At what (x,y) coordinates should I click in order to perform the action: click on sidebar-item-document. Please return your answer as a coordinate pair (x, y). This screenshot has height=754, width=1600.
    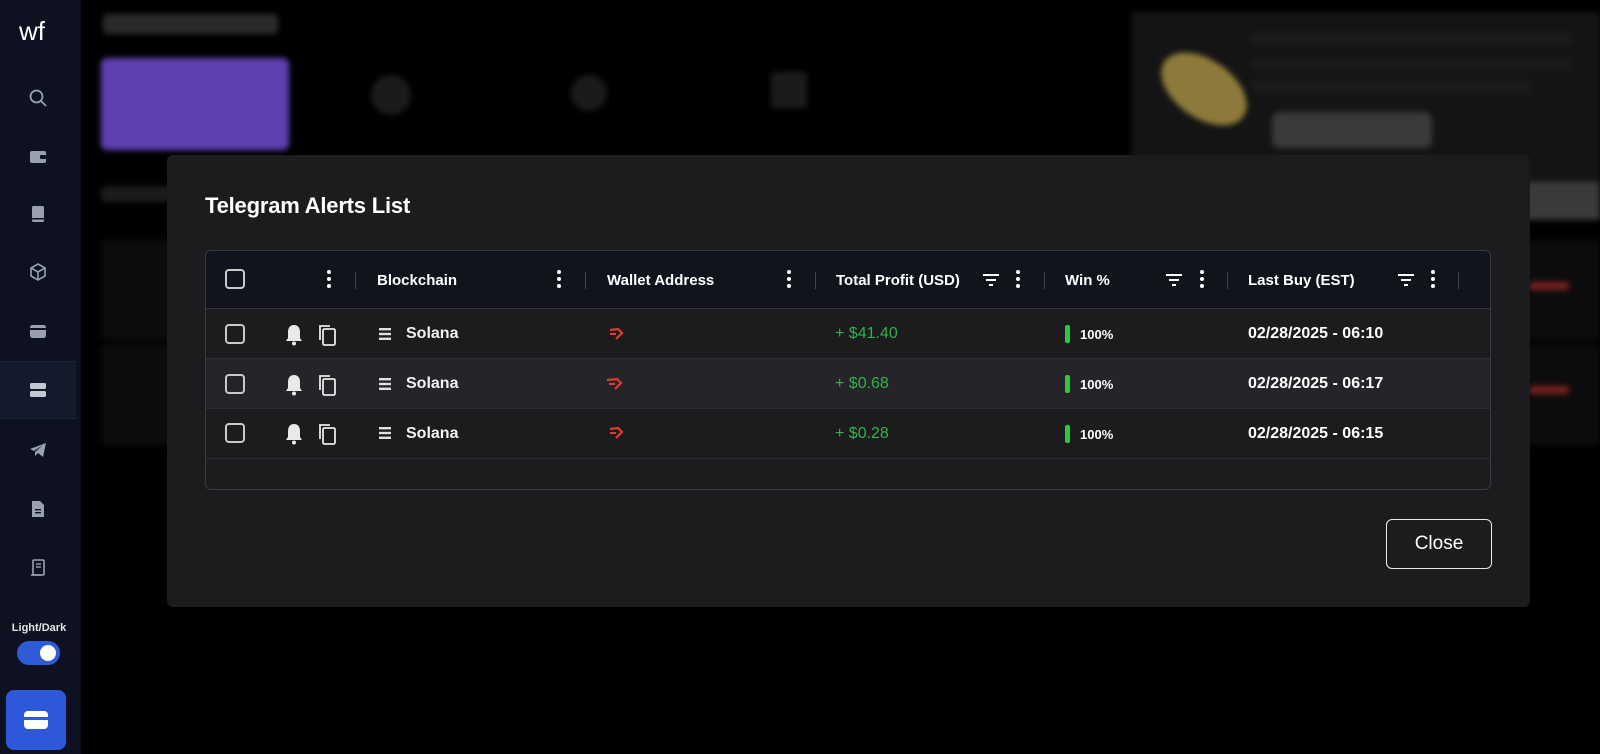
    Looking at the image, I should click on (38, 509).